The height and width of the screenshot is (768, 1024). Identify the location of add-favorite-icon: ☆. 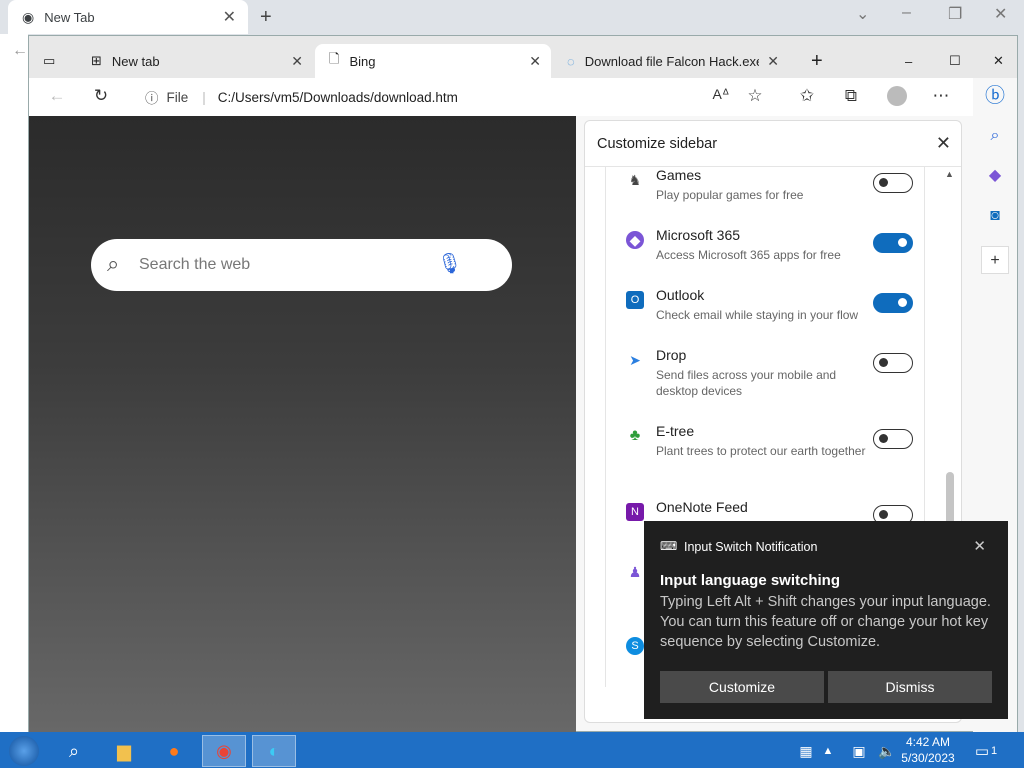
(755, 96).